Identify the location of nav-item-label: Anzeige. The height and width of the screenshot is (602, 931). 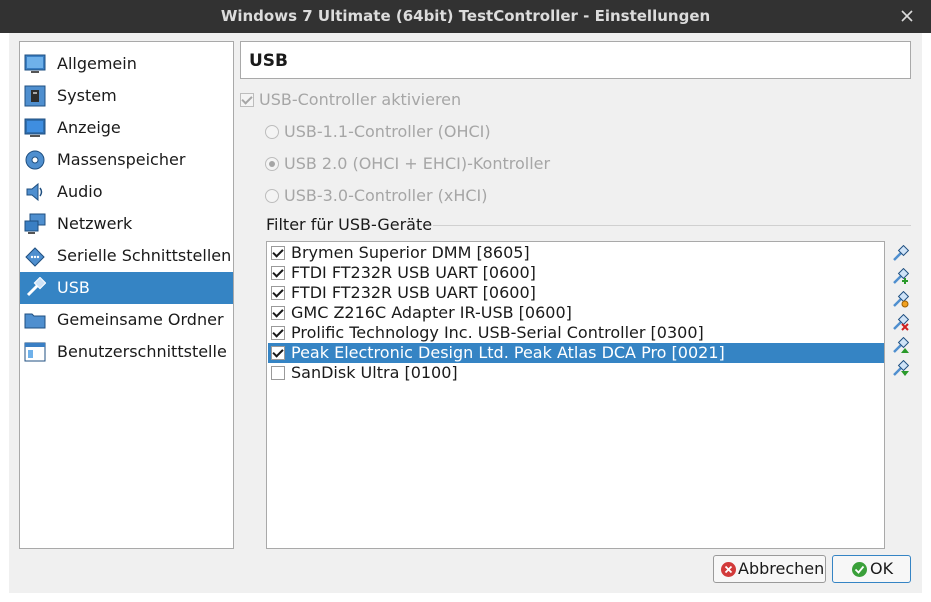
(89, 127).